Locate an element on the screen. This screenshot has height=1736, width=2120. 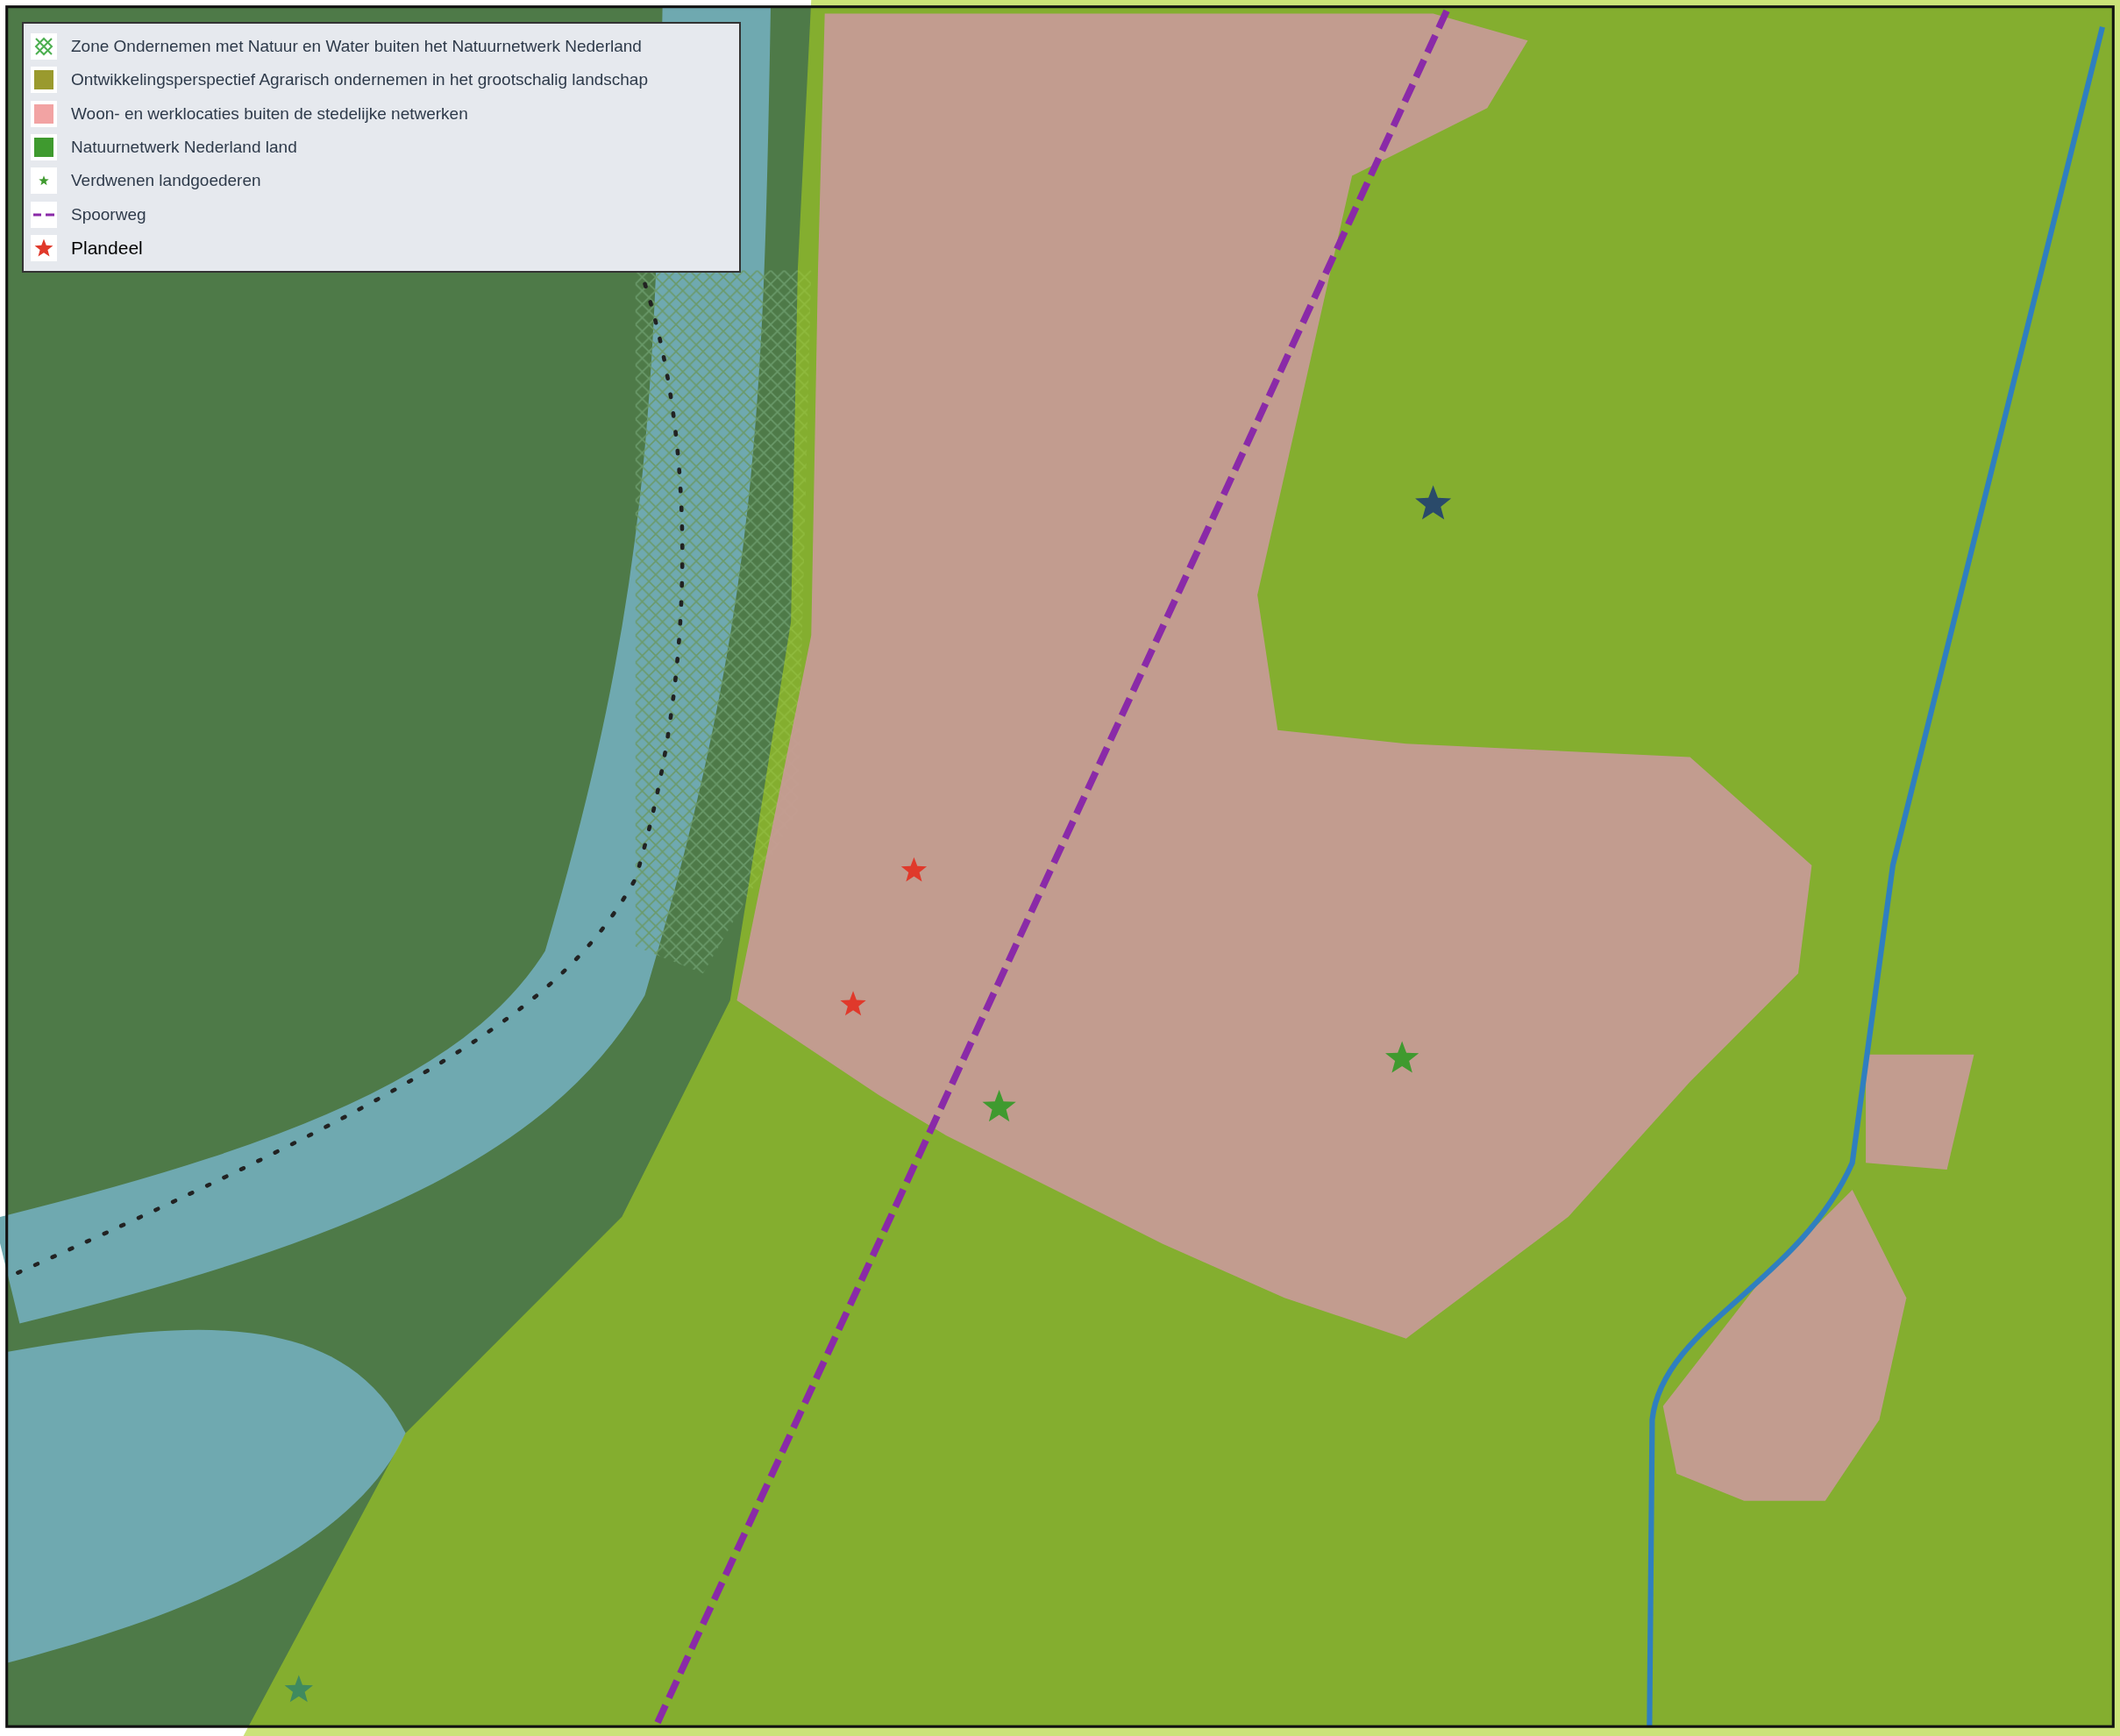
legend-label: Zone Ondernemen met Natuur en Water buiten het Natuurnetwerk Nederland is located at coordinates (356, 46).